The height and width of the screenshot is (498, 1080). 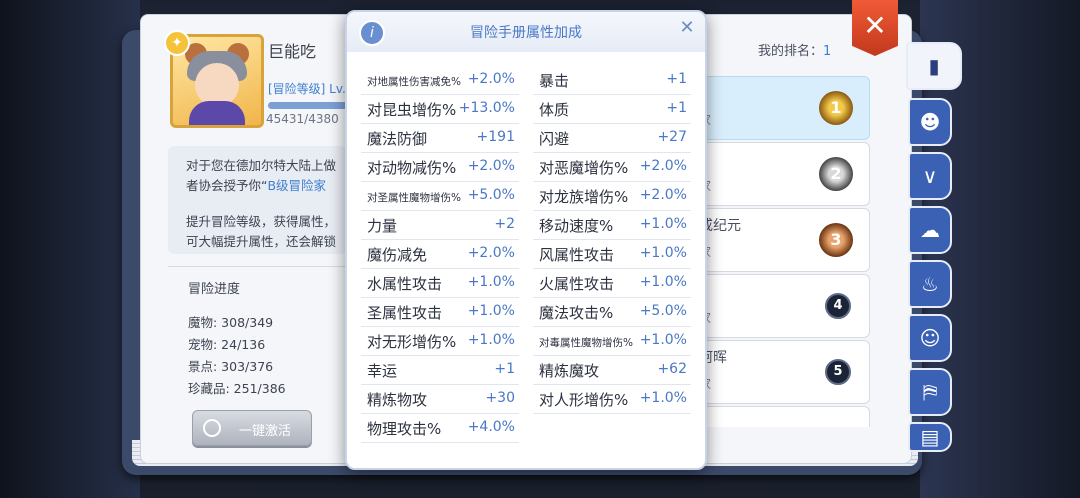 I want to click on stat-cell: 精炼物攻 +30, so click(x=440, y=399).